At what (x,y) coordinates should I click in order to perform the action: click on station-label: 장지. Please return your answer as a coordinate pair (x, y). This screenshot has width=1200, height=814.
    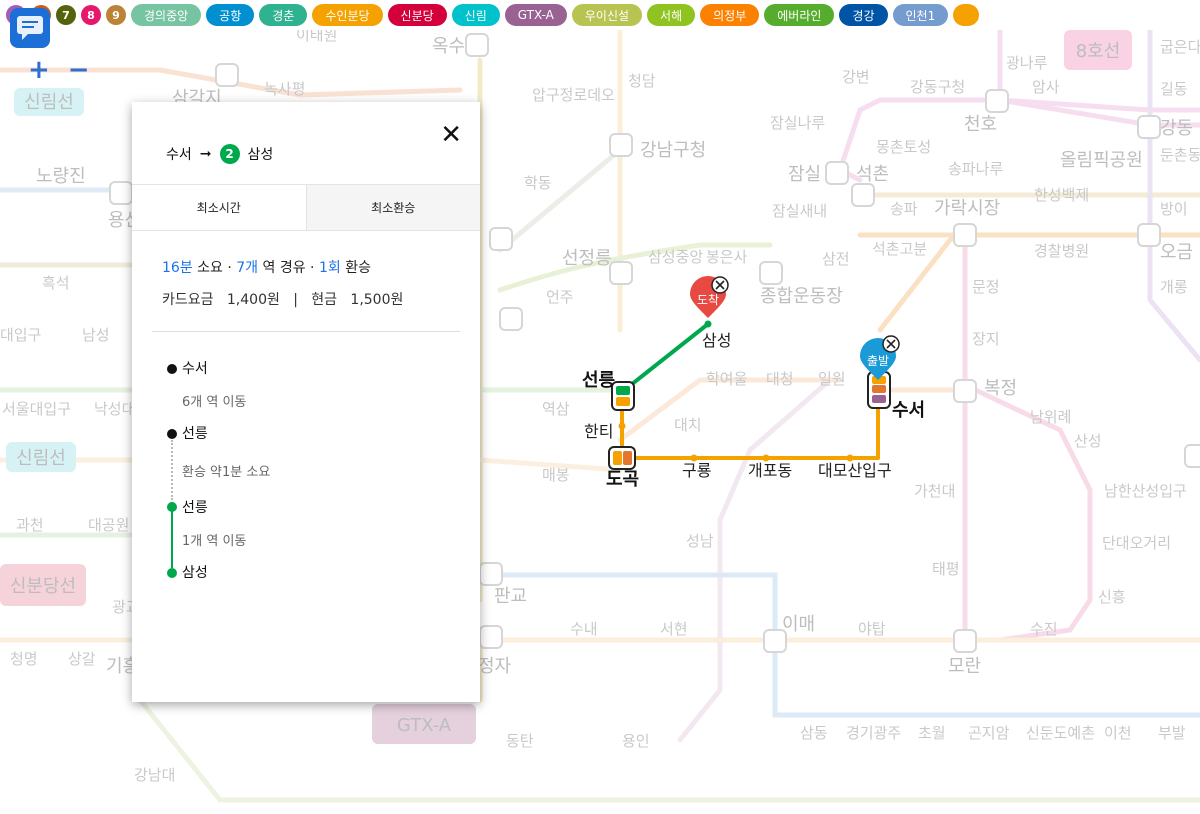
    Looking at the image, I should click on (986, 339).